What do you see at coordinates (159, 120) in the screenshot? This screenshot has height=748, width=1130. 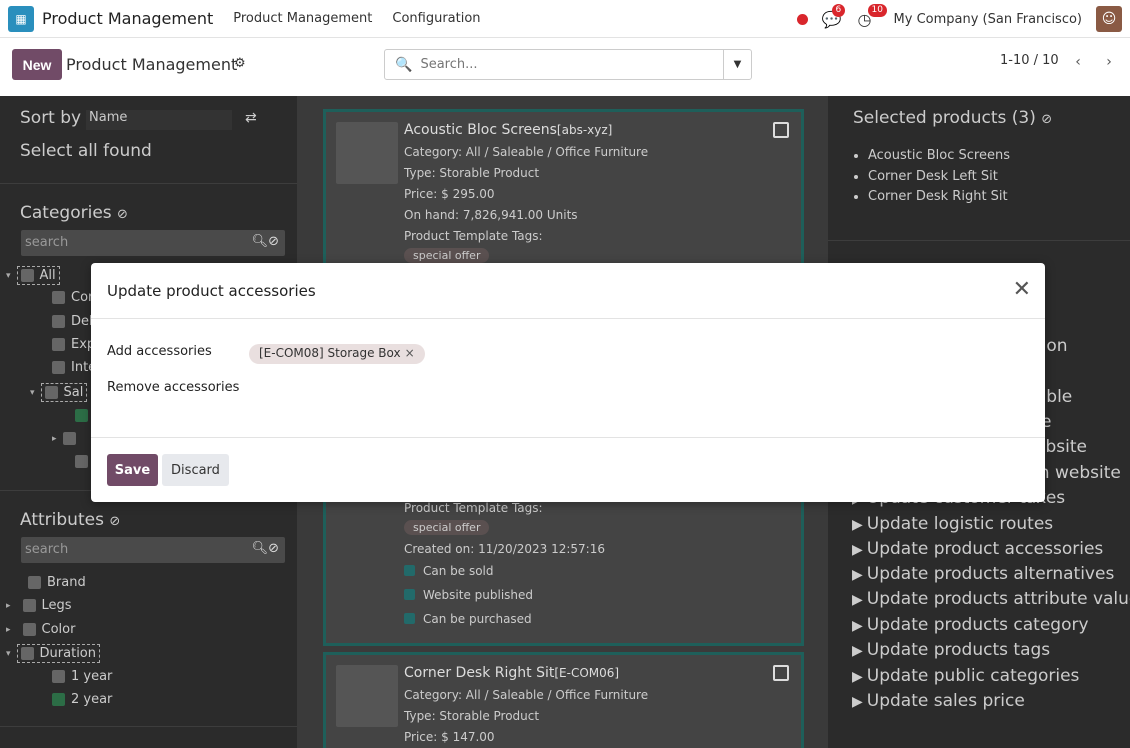 I see `sort-select: Name` at bounding box center [159, 120].